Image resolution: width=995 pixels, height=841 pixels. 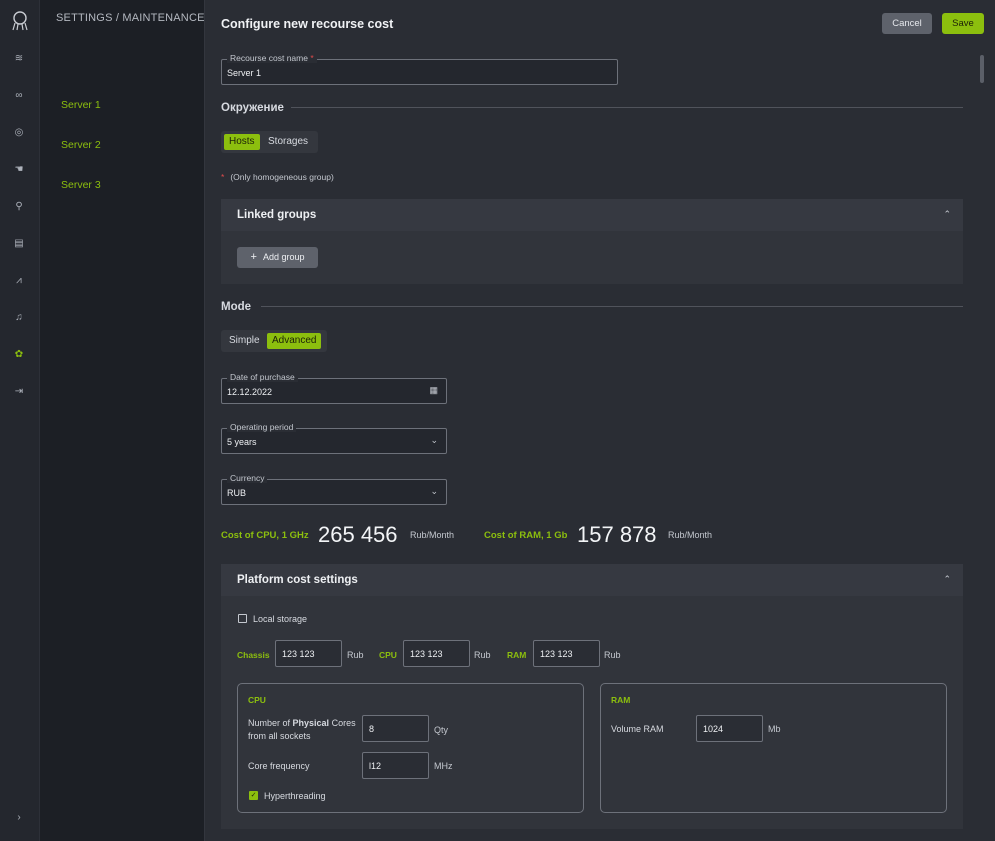 I want to click on cores-input: 8, so click(x=395, y=728).